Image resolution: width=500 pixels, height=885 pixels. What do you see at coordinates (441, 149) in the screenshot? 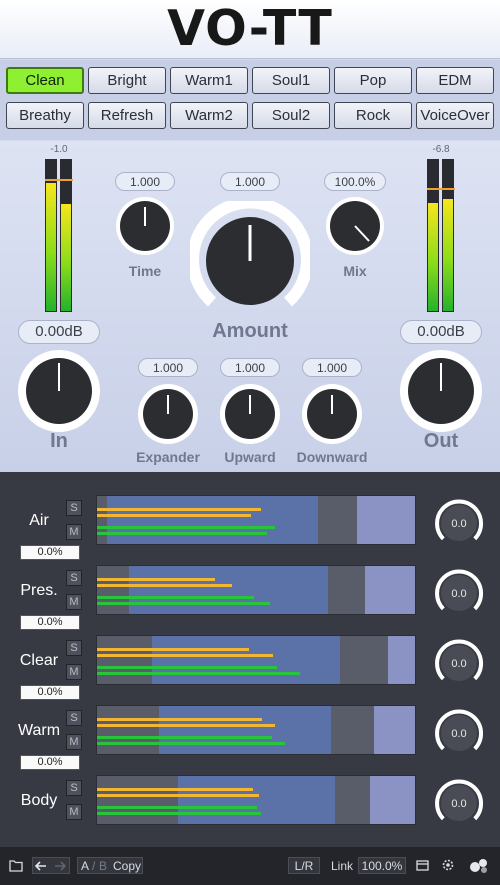
I see `output-peak-readout: -6.8` at bounding box center [441, 149].